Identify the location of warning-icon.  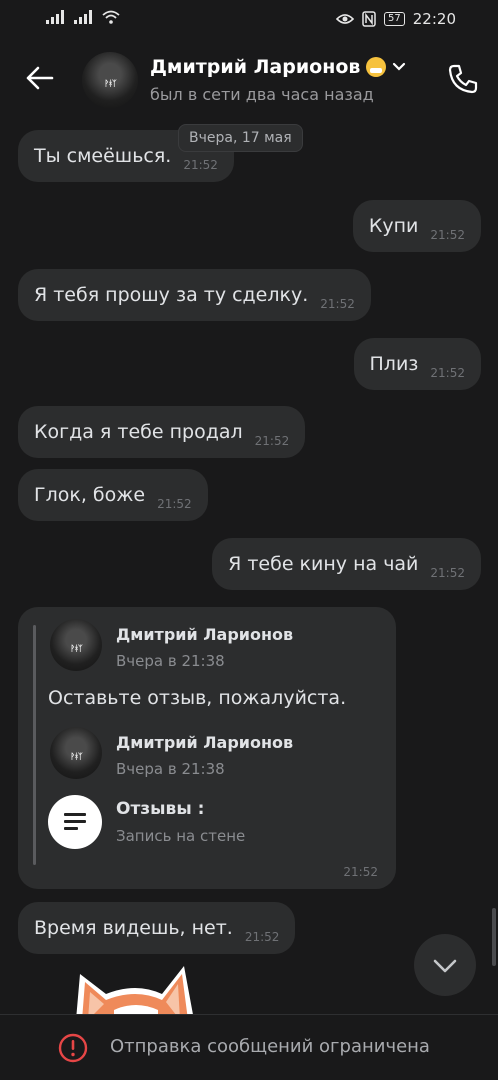
(73, 1048).